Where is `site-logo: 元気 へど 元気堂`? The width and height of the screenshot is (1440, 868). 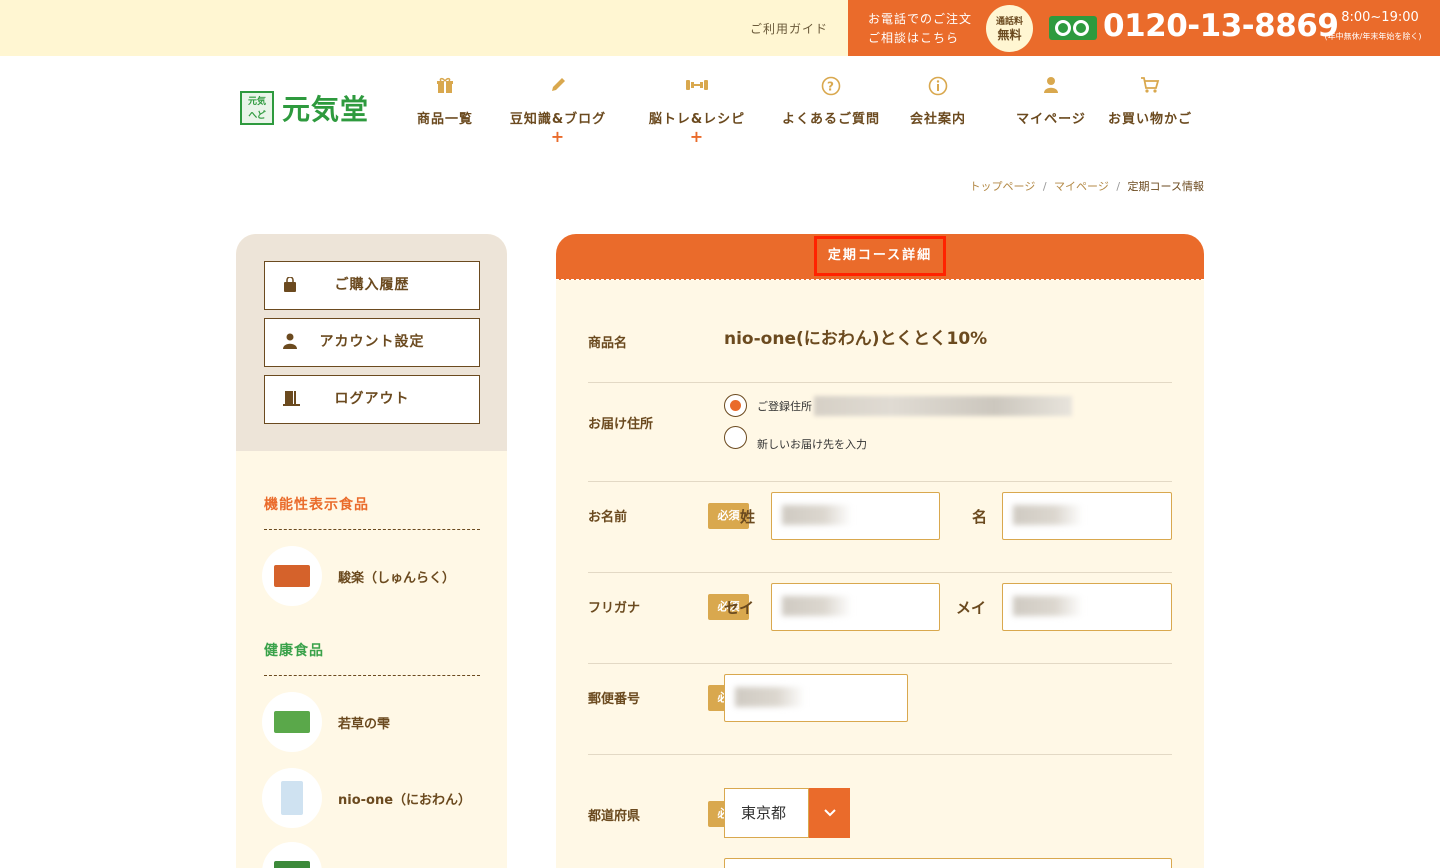
site-logo: 元気 へど 元気堂 is located at coordinates (304, 108).